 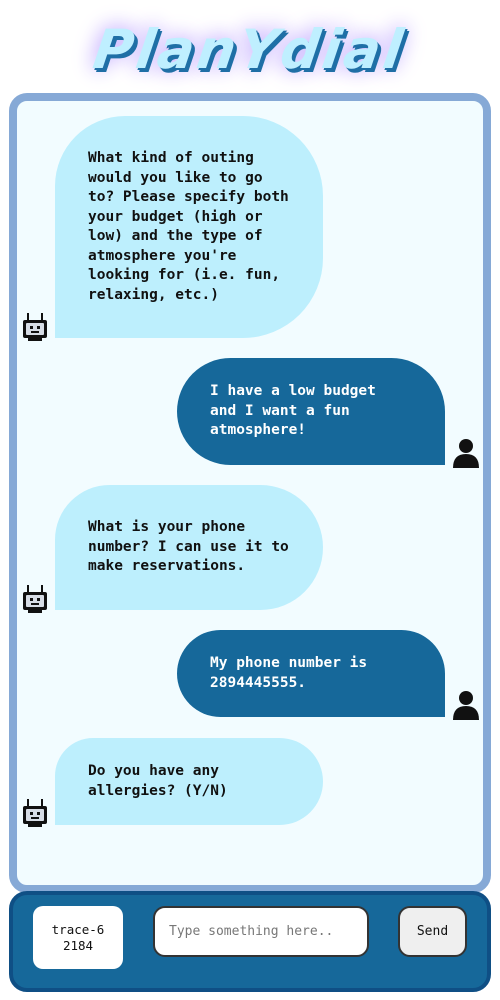 I want to click on app-logo: PlanYdial, so click(x=250, y=49).